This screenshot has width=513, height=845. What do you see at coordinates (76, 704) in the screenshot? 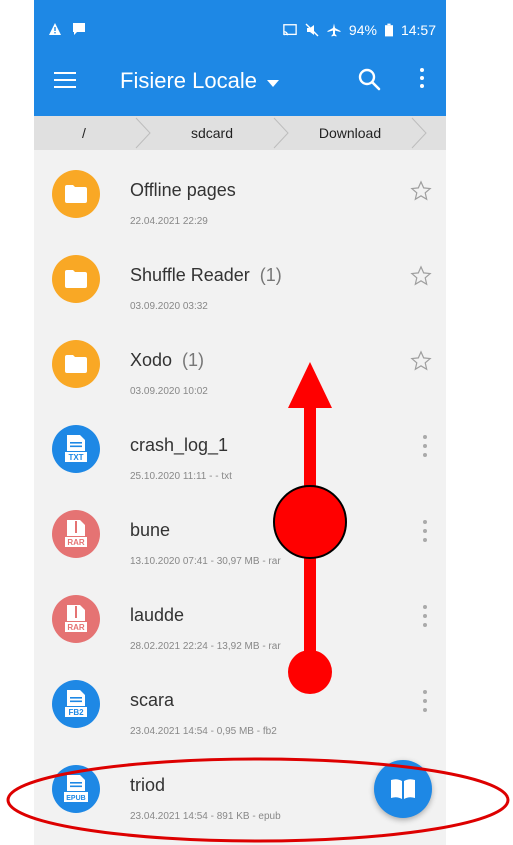
I see `fb2-file-icon: FB2` at bounding box center [76, 704].